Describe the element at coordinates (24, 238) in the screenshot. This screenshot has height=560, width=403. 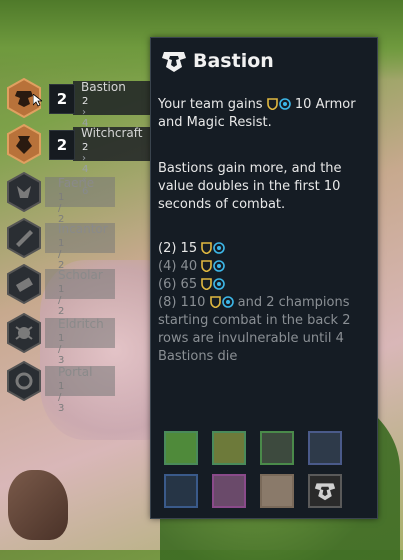
I see `incantor-trait-icon` at that location.